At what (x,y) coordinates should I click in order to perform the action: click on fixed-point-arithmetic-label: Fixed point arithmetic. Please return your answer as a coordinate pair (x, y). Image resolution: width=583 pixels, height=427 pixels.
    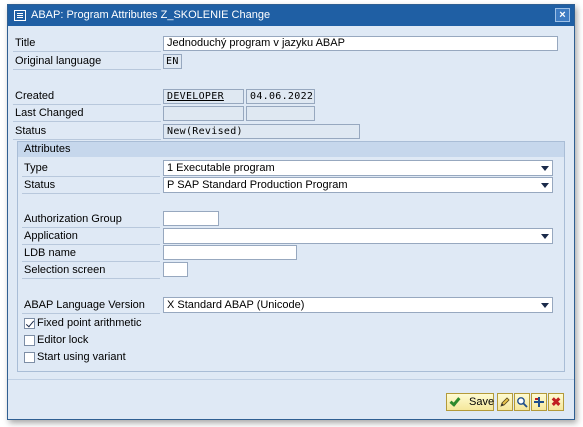
    Looking at the image, I should click on (89, 323).